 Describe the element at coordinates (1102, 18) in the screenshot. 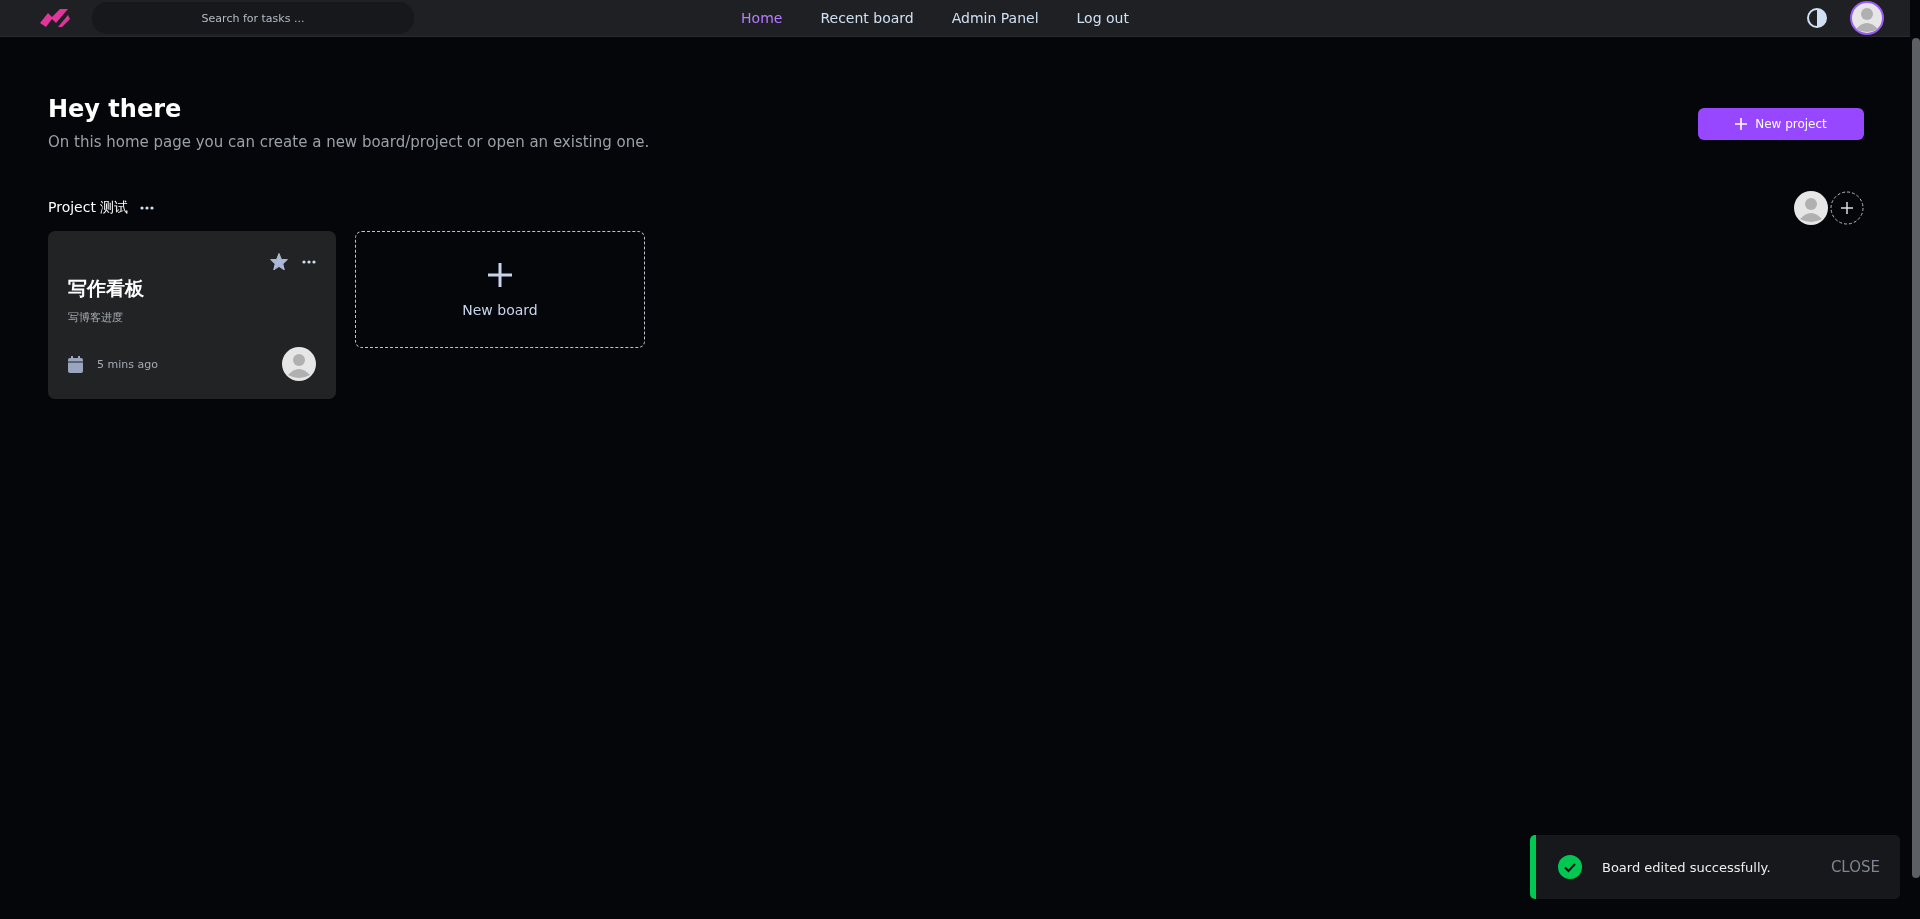

I see `nav-link: Log out` at that location.